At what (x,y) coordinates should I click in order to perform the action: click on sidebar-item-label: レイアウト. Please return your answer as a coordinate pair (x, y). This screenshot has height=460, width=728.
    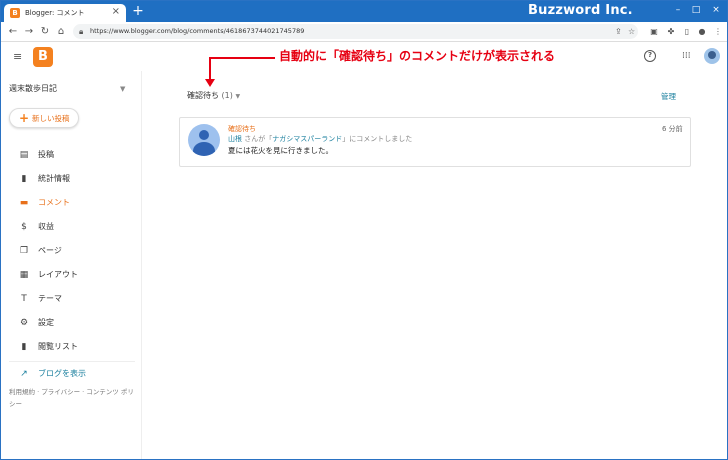
    Looking at the image, I should click on (58, 274).